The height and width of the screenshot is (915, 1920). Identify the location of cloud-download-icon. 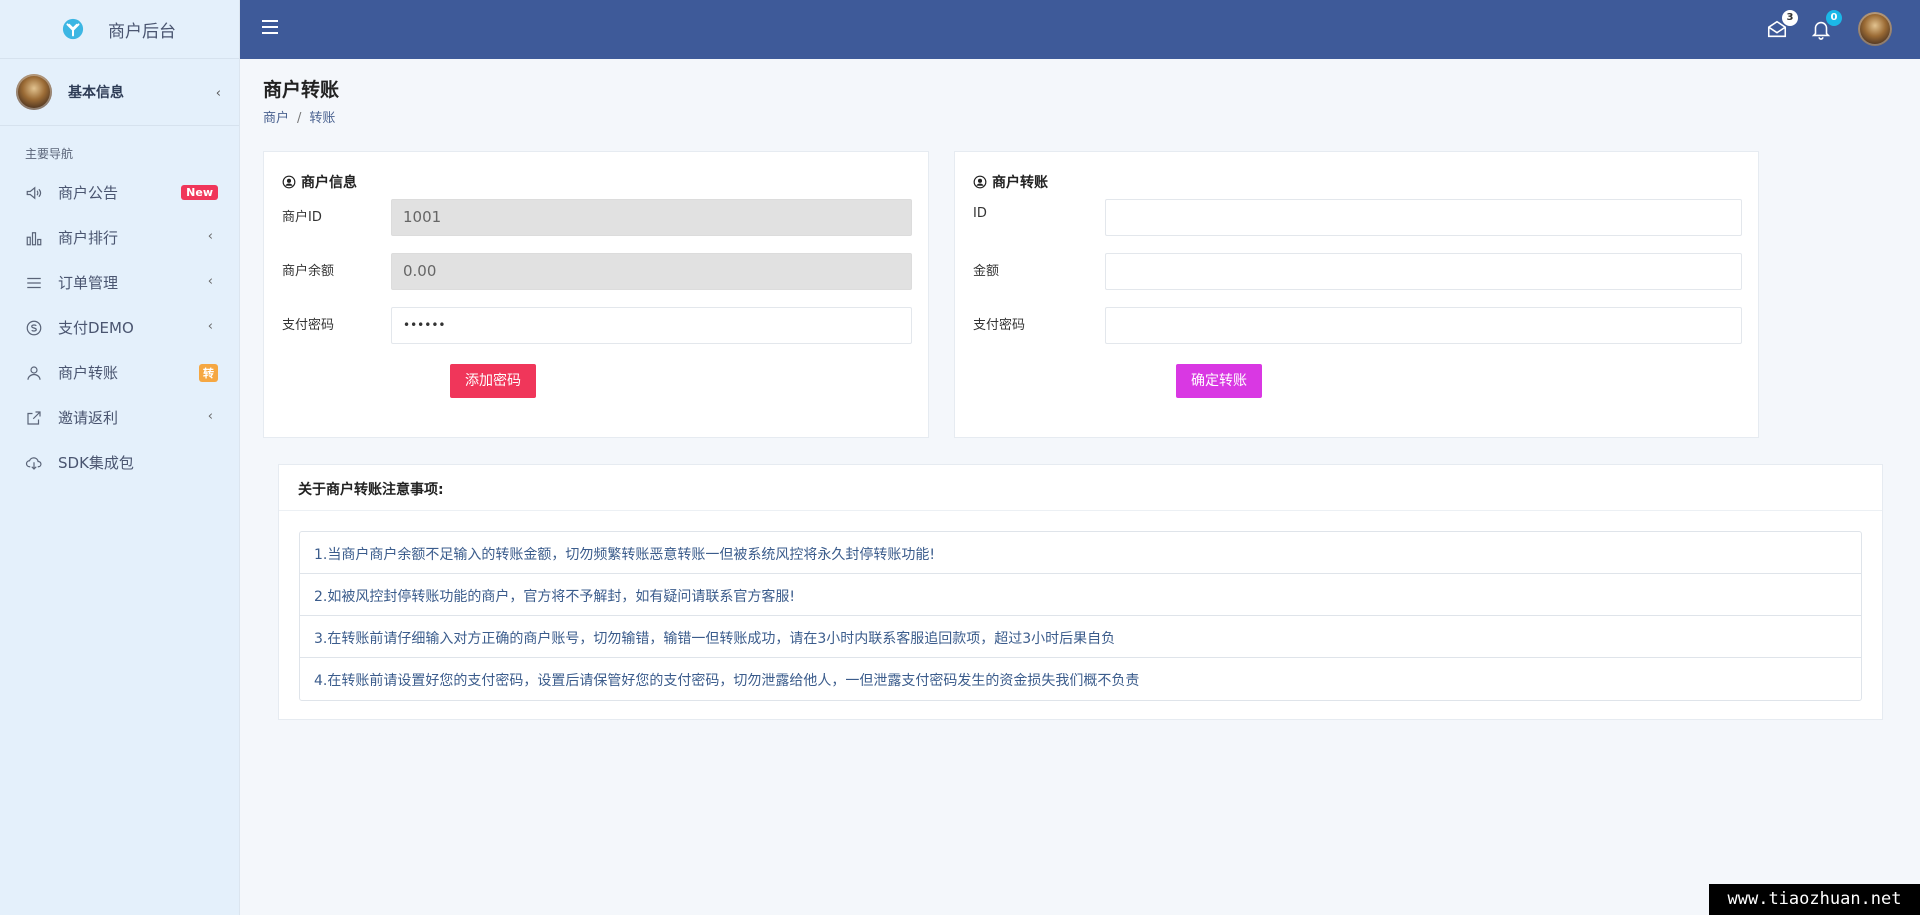
(34, 463).